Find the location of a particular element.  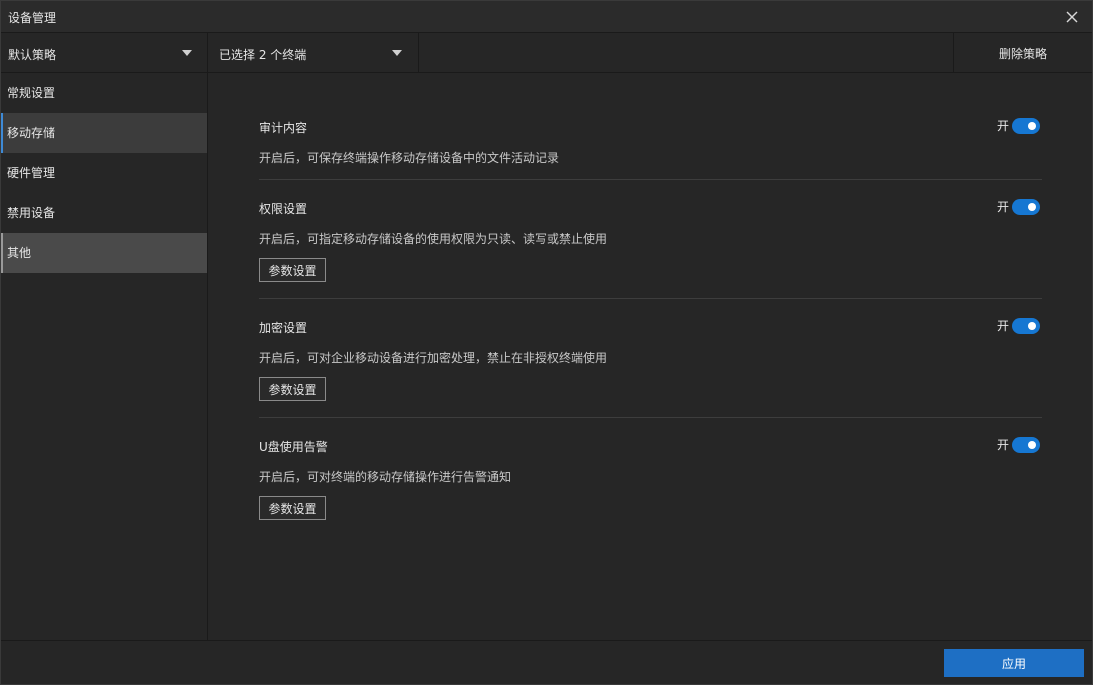

section-title: 加密设置 is located at coordinates (283, 328).